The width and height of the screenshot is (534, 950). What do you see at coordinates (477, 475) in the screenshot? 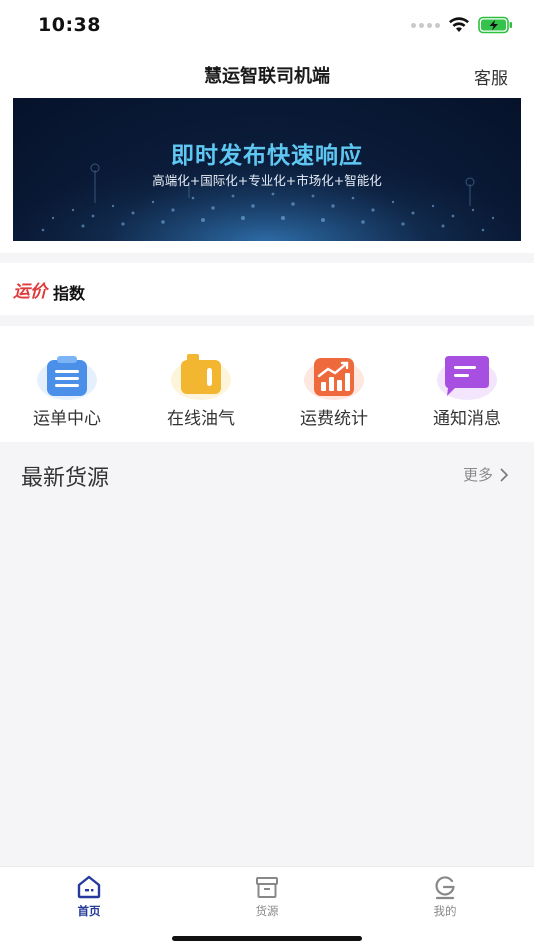
I see `more-label: 更多` at bounding box center [477, 475].